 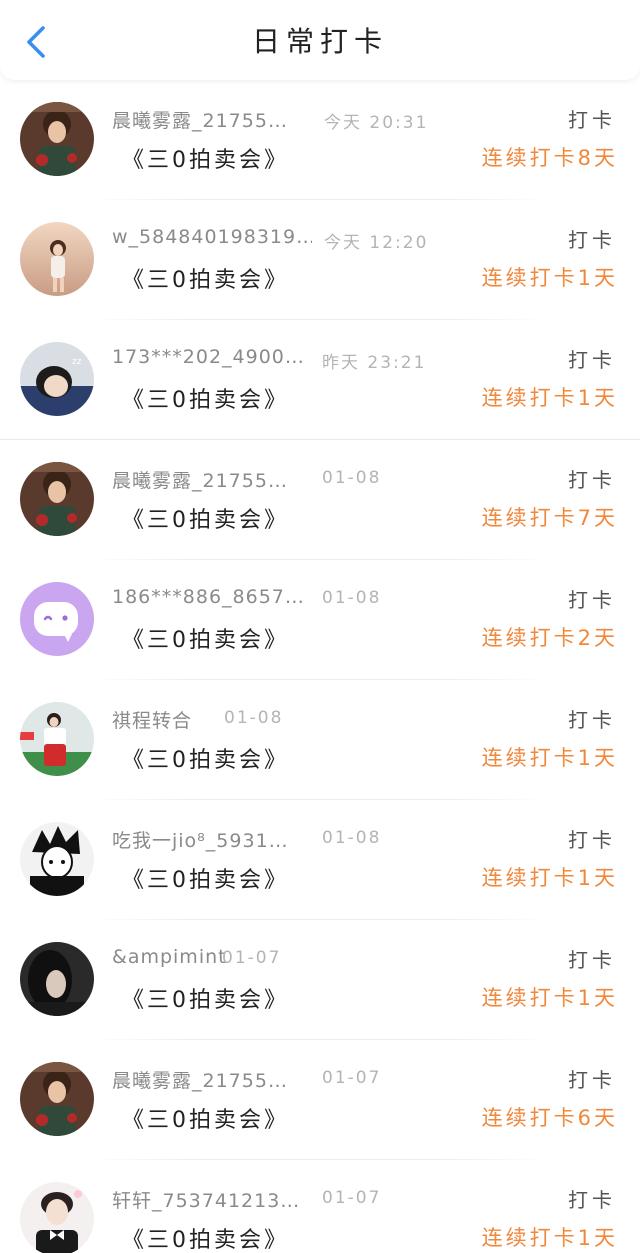 I want to click on checkin-time: 今天 20:31, so click(x=376, y=123).